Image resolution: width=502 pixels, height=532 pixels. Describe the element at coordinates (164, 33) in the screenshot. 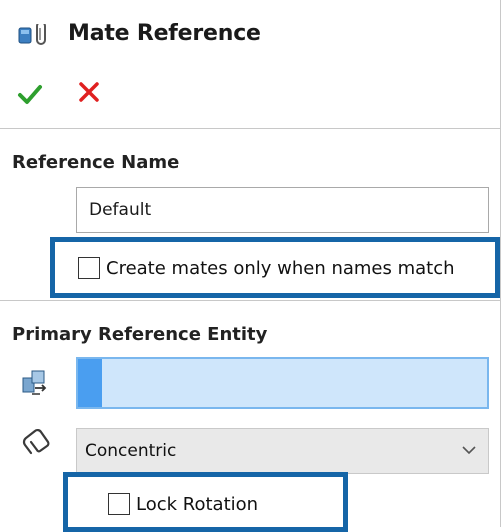

I see `panel-title: Mate Reference` at that location.